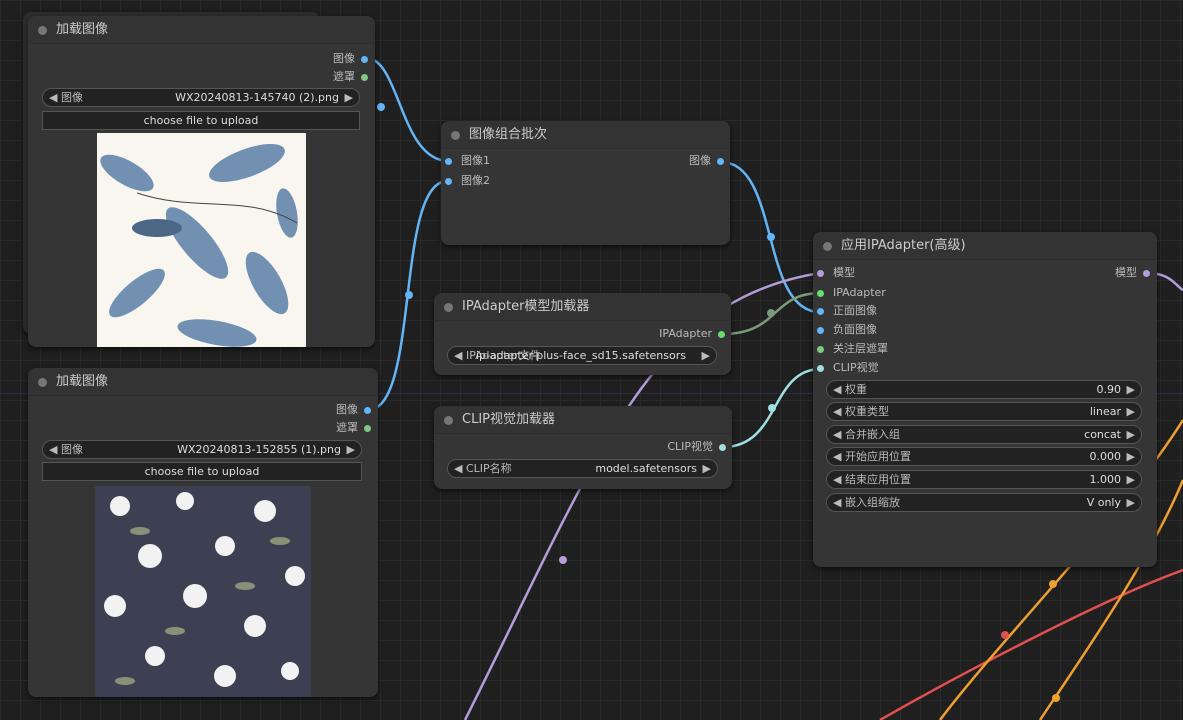 This screenshot has height=720, width=1183. Describe the element at coordinates (984, 456) in the screenshot. I see `widget-start-at: ◀ 开始应用位置 0.000 ▶` at that location.